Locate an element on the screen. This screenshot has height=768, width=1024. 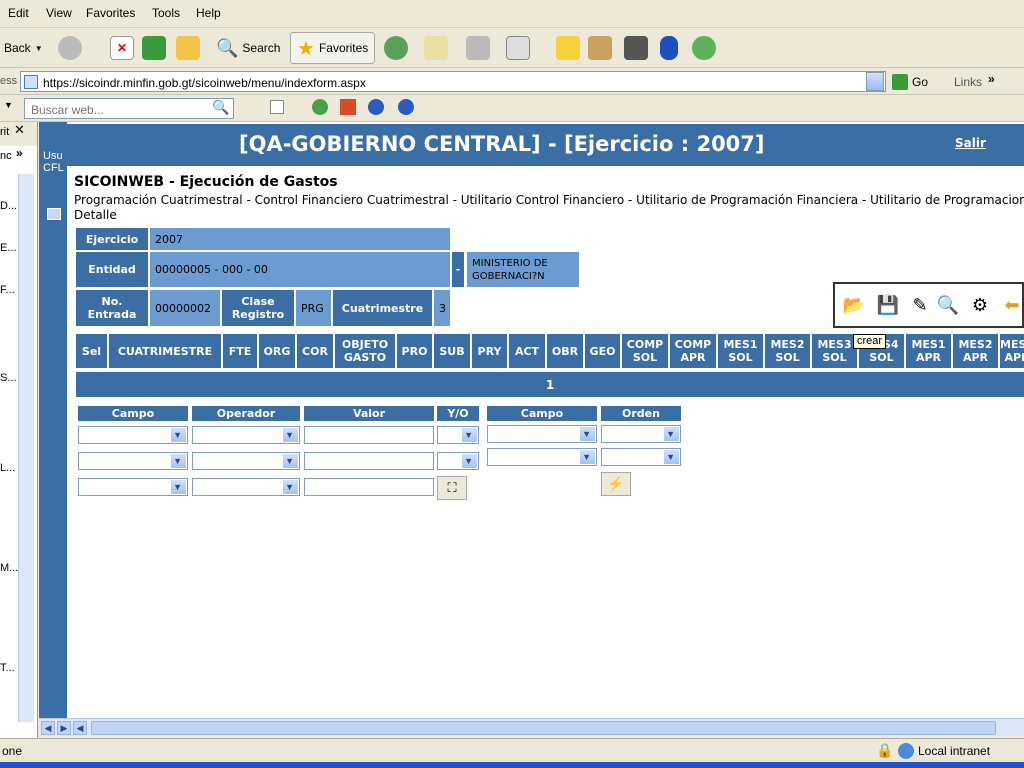
logout-link: Salir is located at coordinates (970, 143).